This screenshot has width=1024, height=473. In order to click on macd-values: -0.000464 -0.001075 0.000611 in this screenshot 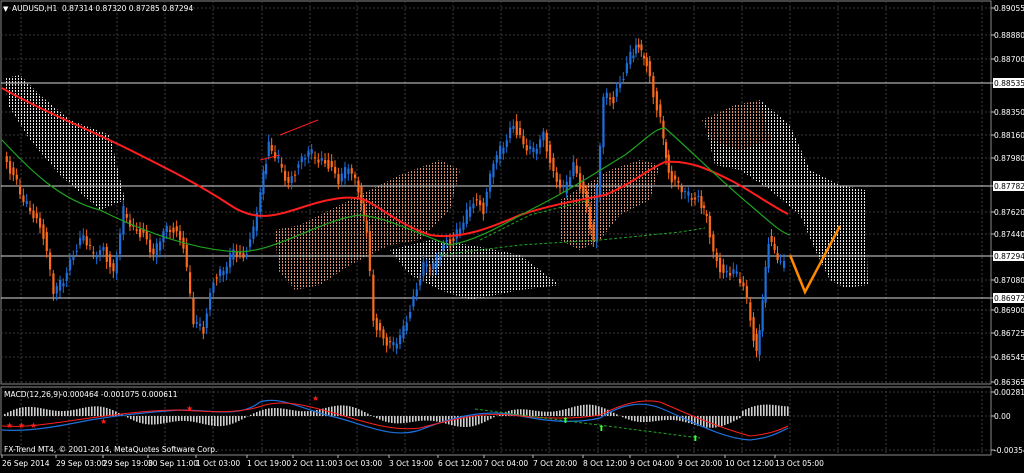, I will do `click(119, 394)`.